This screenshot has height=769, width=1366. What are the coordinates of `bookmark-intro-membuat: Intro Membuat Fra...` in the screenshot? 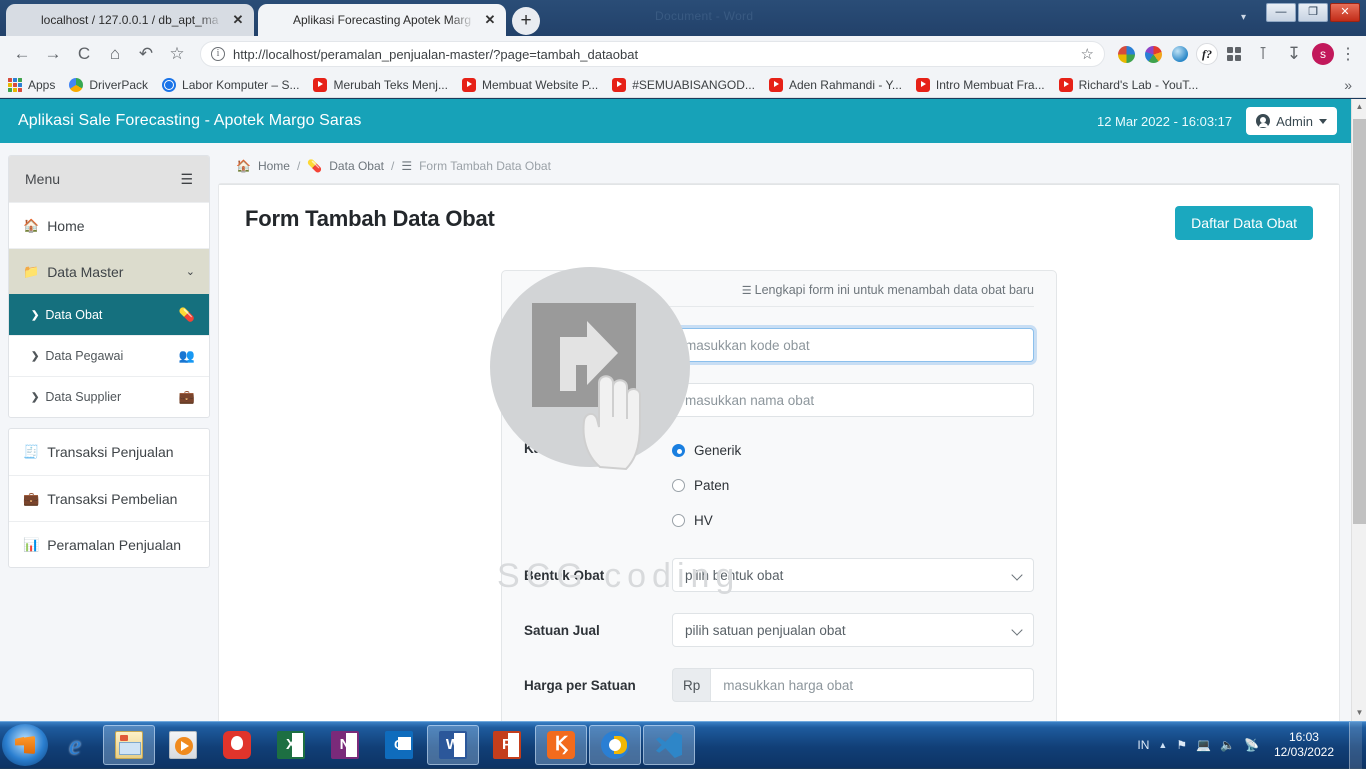 It's located at (980, 85).